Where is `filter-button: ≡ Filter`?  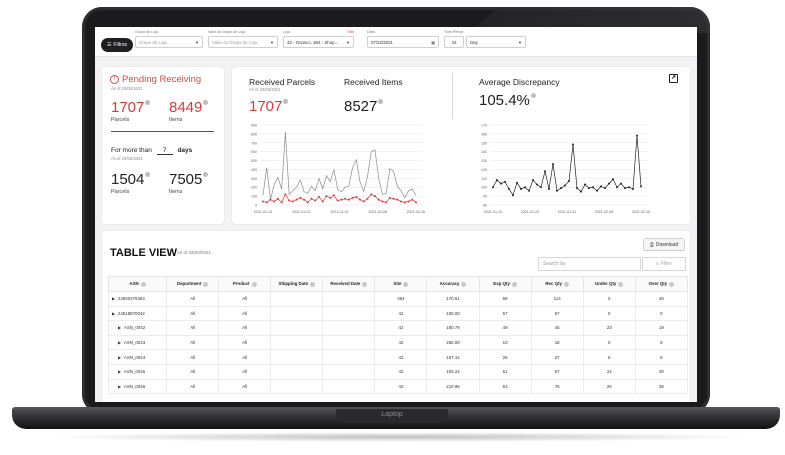
filter-button: ≡ Filter is located at coordinates (664, 264).